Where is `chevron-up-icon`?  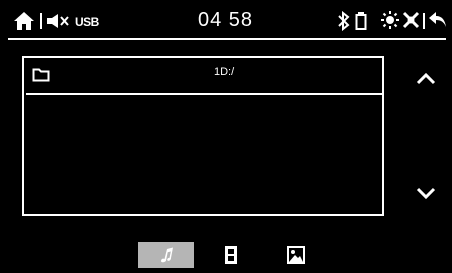
chevron-up-icon is located at coordinates (426, 78).